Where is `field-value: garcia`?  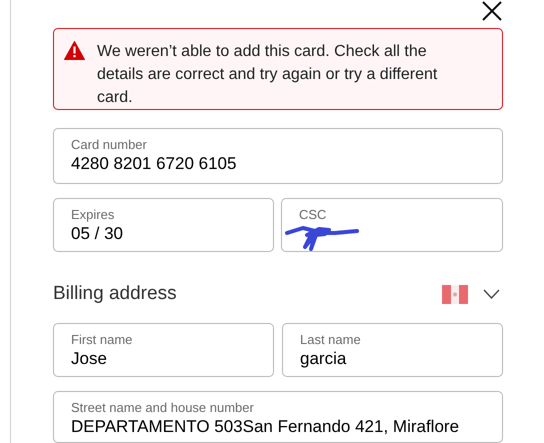
field-value: garcia is located at coordinates (324, 359).